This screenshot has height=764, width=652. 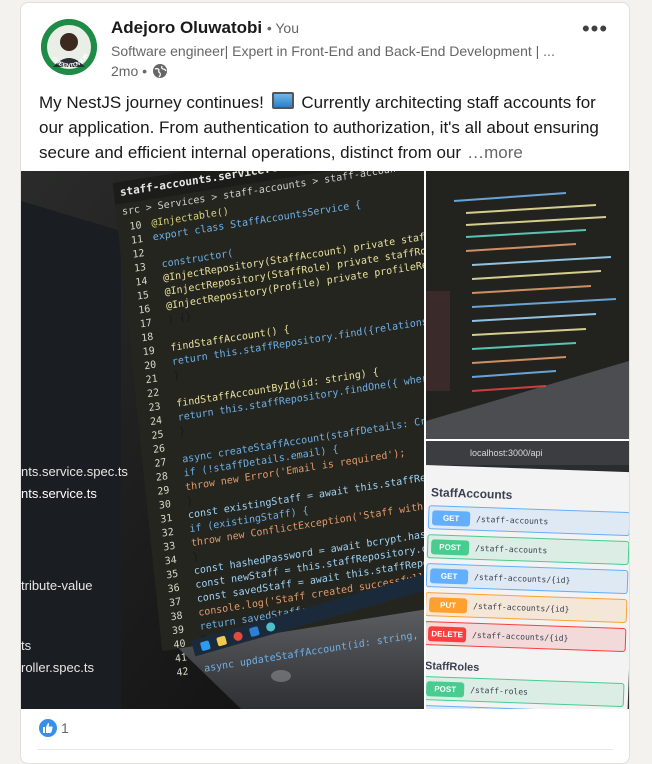 I want to click on post-text-intro: My NestJS journey continues!, so click(x=151, y=102).